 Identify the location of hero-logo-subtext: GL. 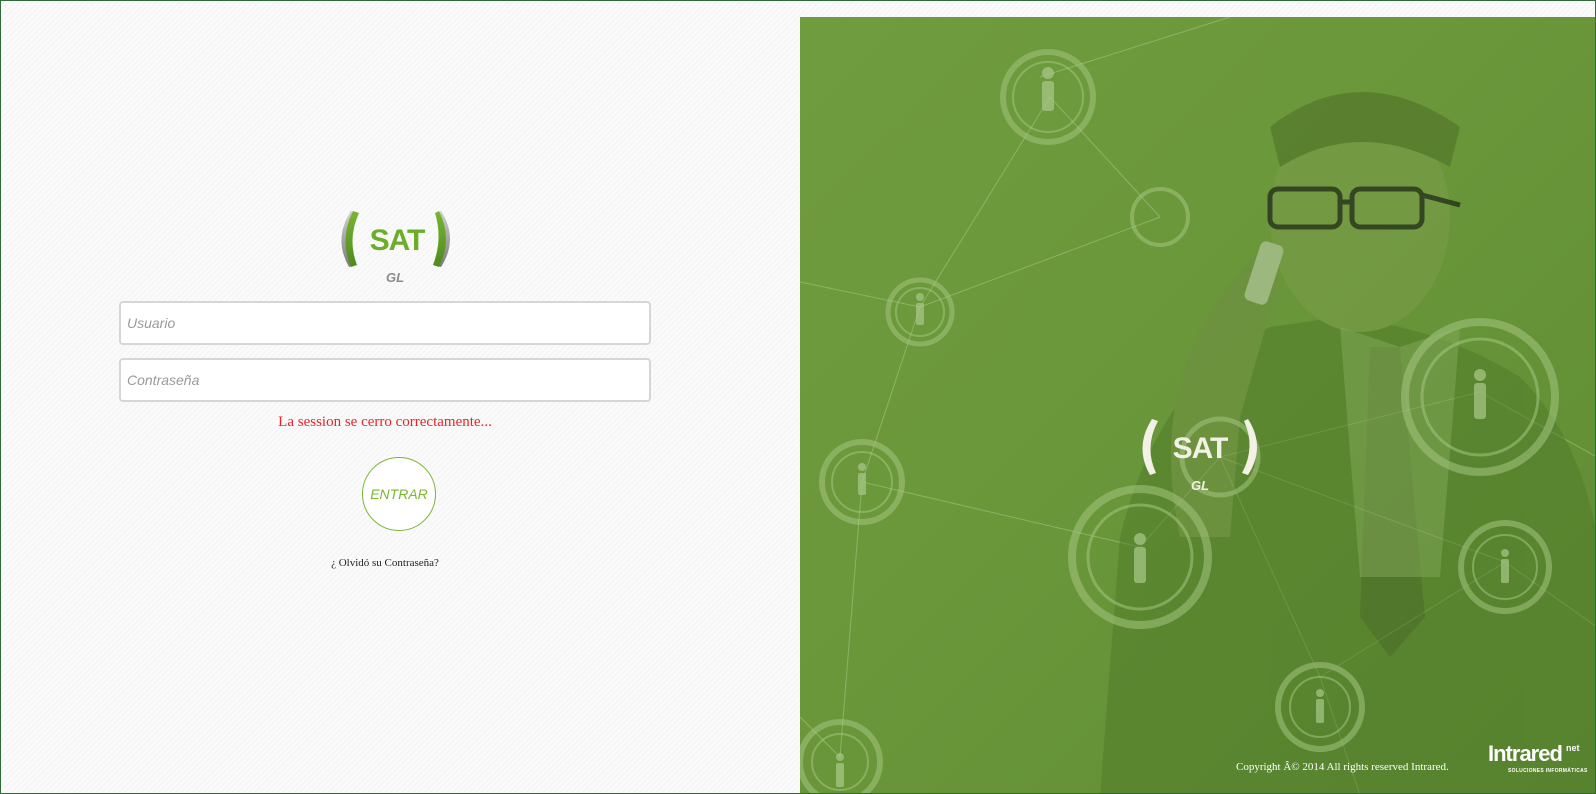
(1200, 485).